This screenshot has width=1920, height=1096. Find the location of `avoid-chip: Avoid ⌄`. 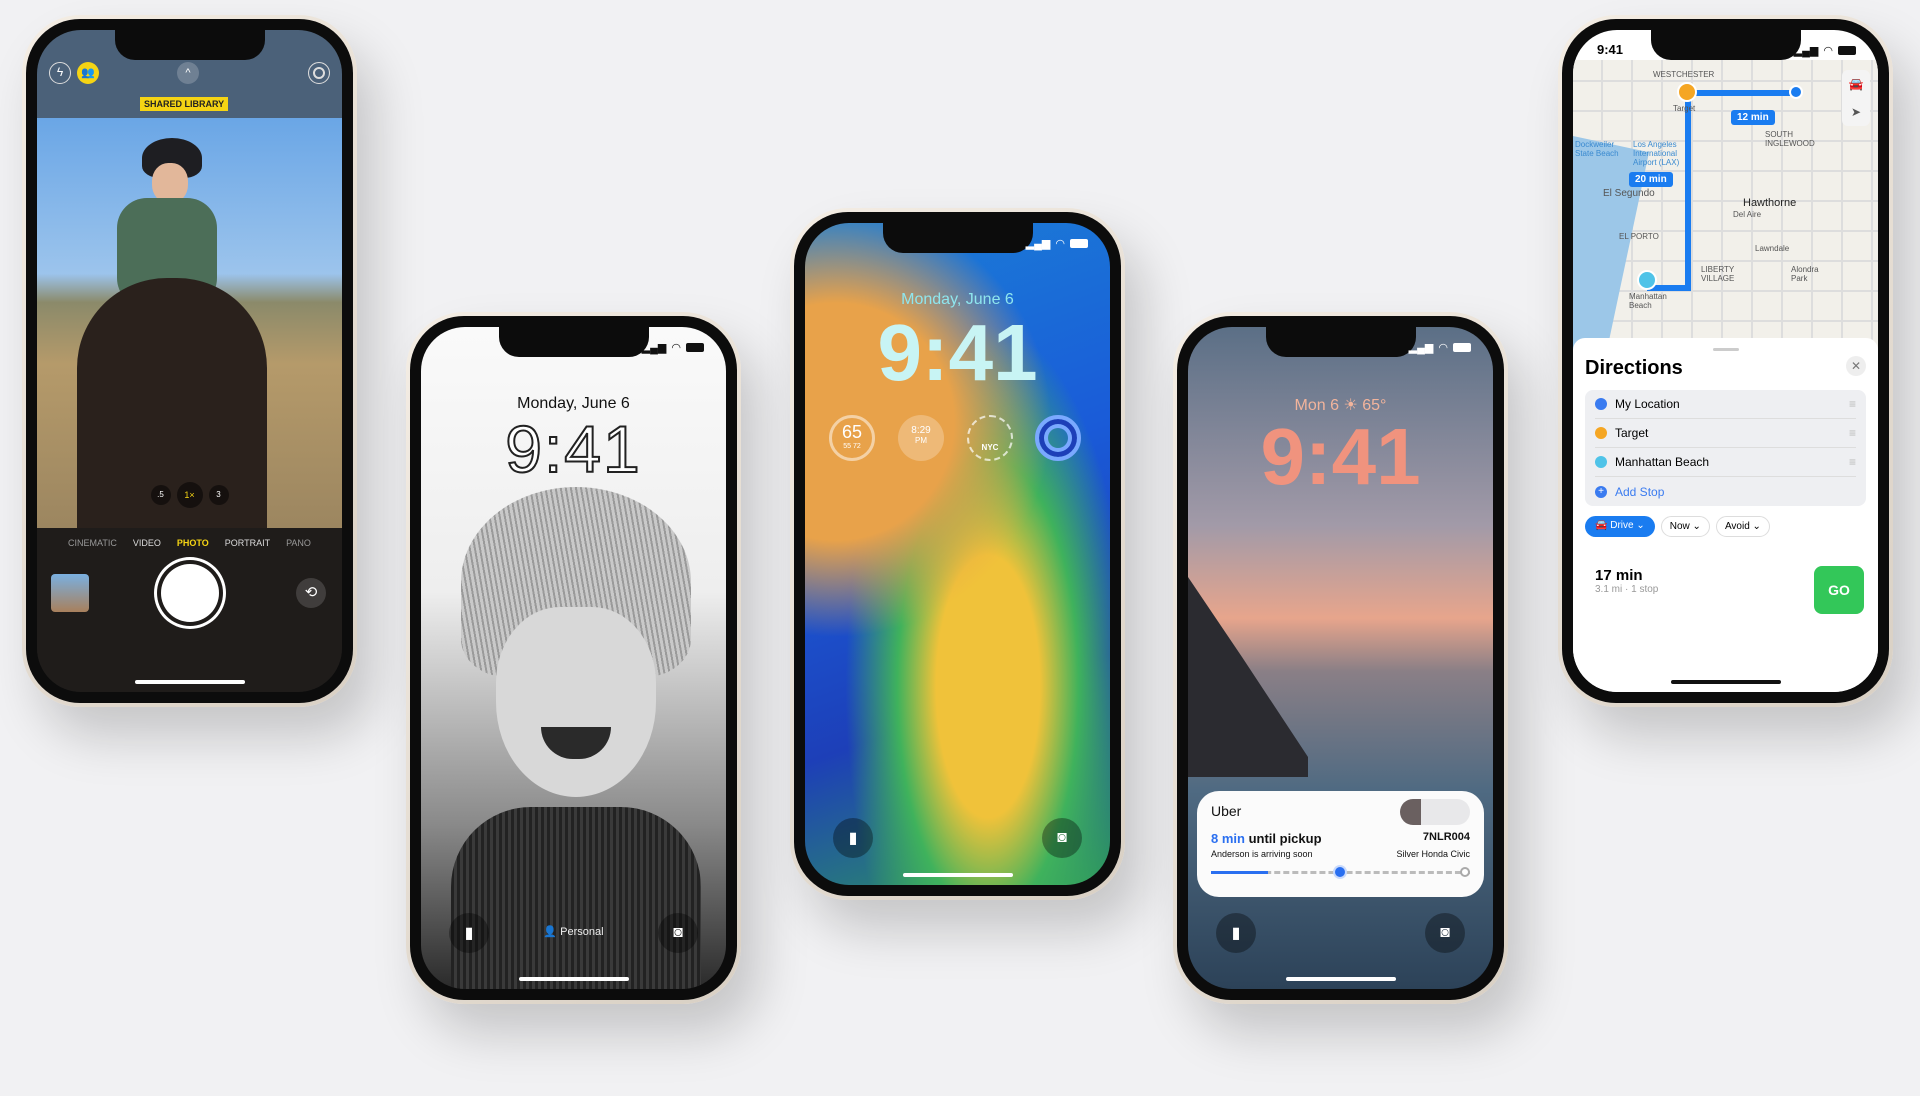

avoid-chip: Avoid ⌄ is located at coordinates (1742, 526).